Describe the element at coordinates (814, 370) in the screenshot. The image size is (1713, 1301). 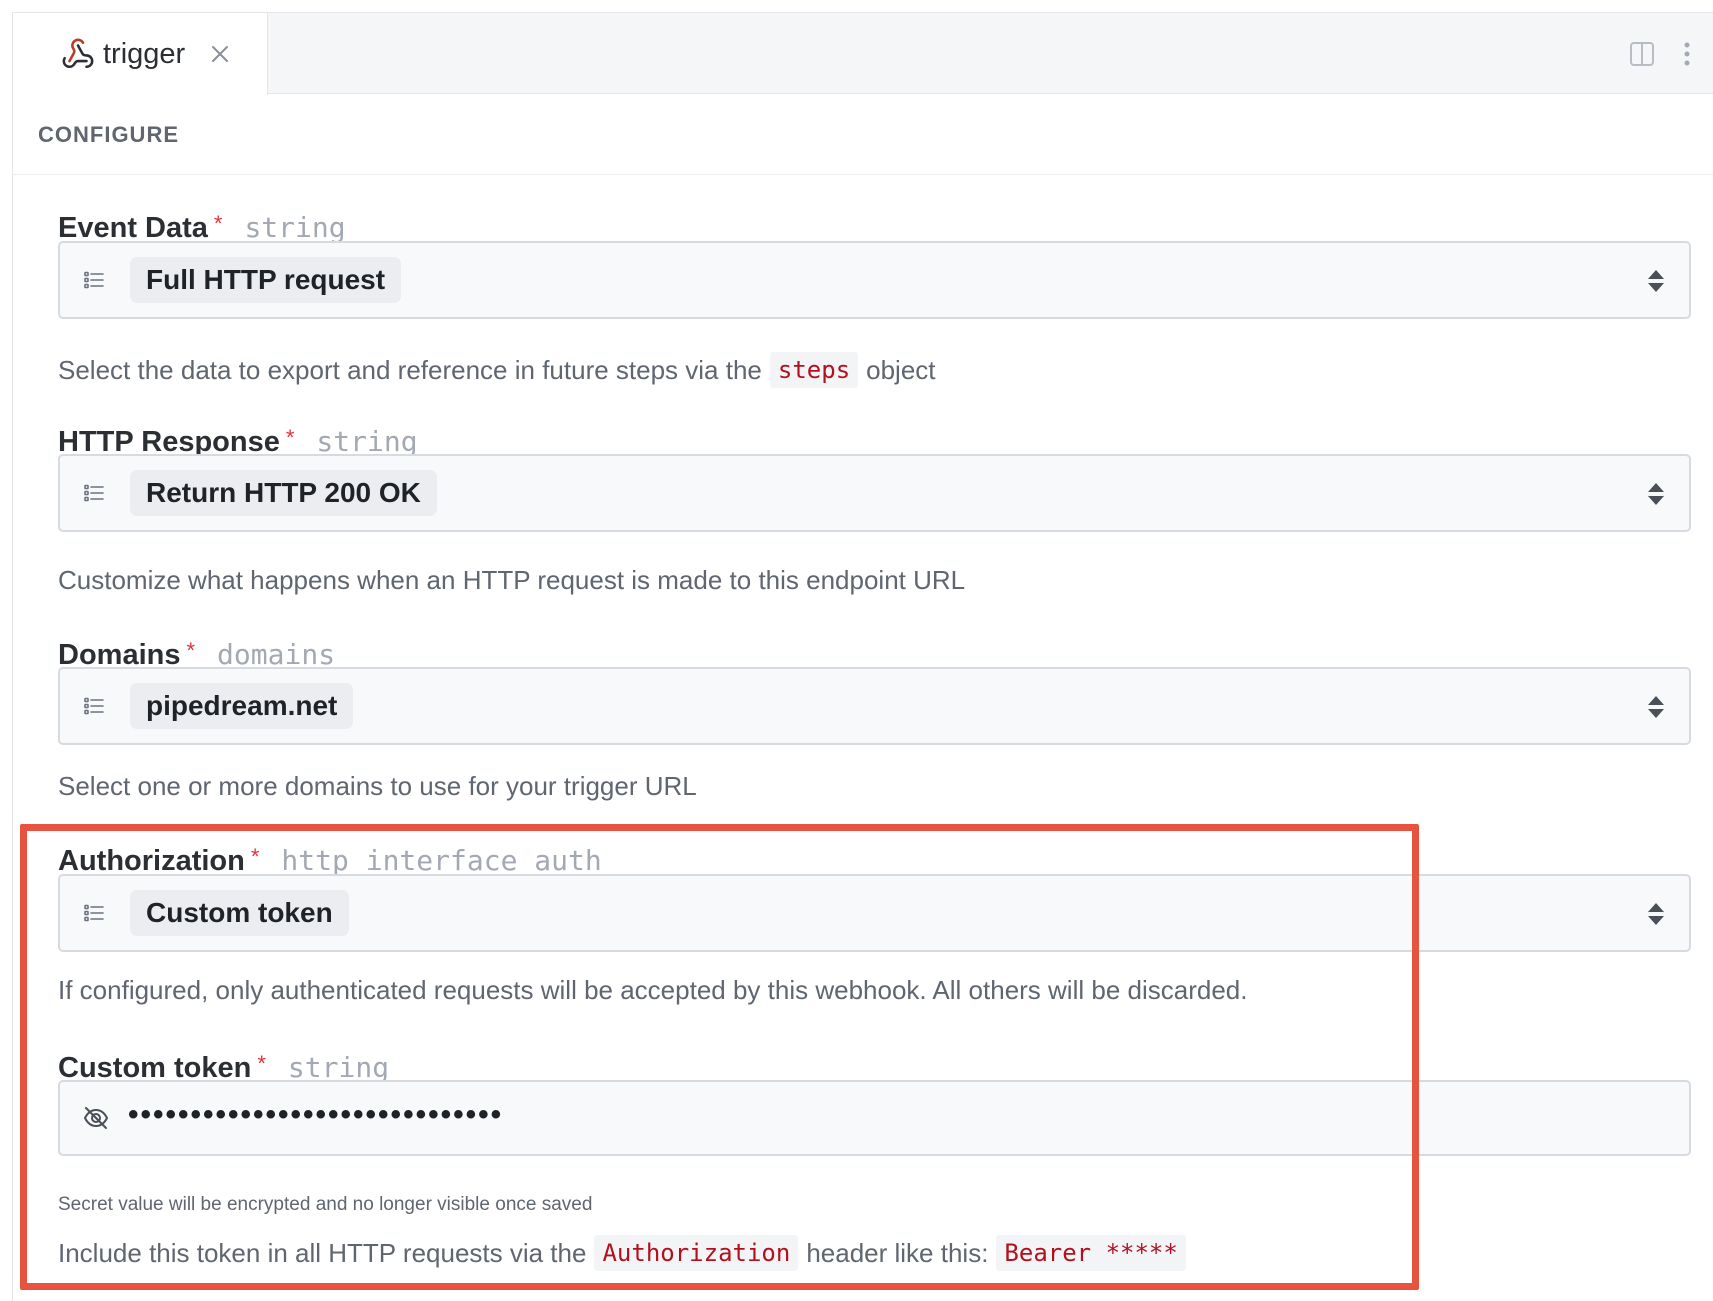
I see `steps-code: steps` at that location.